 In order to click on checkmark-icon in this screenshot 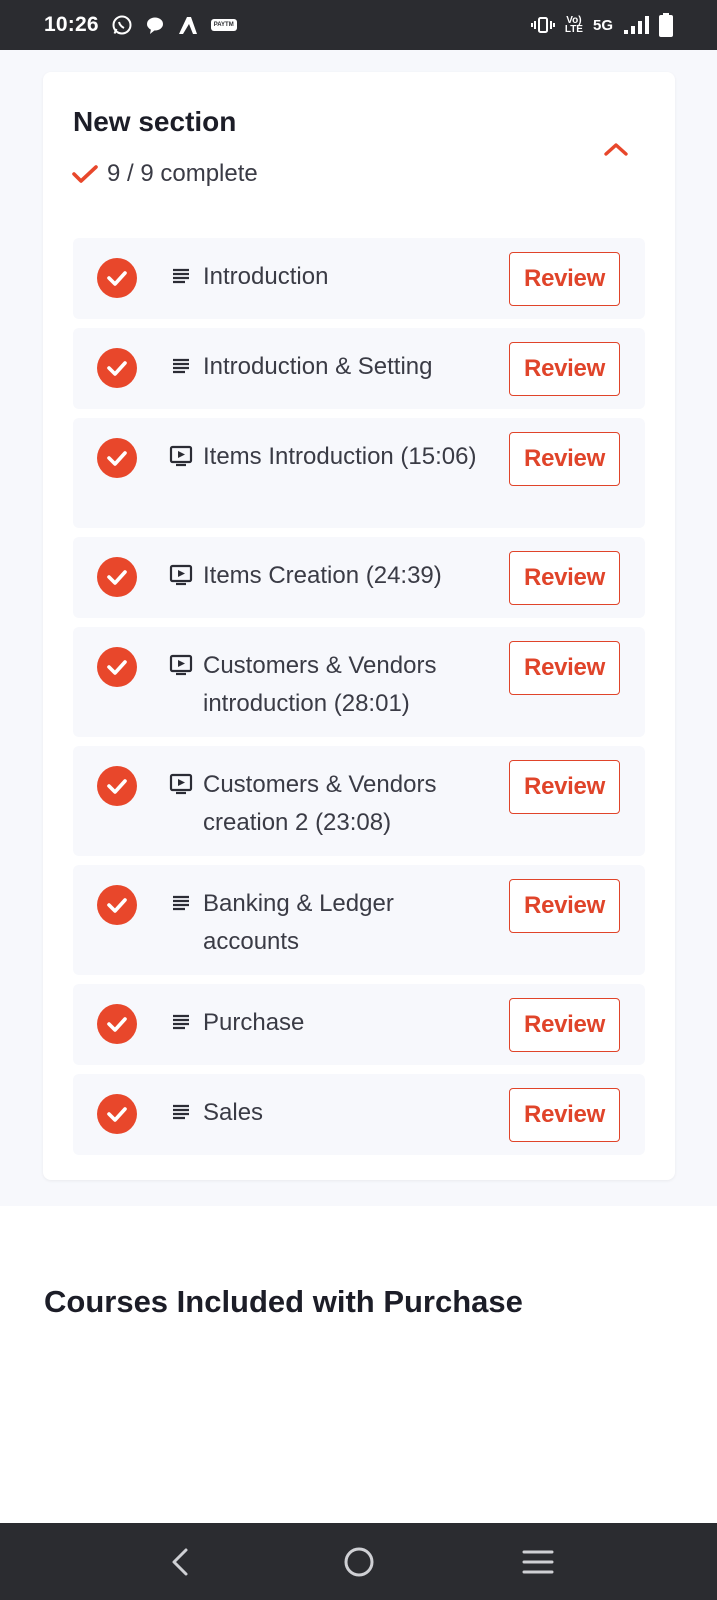, I will do `click(85, 174)`.